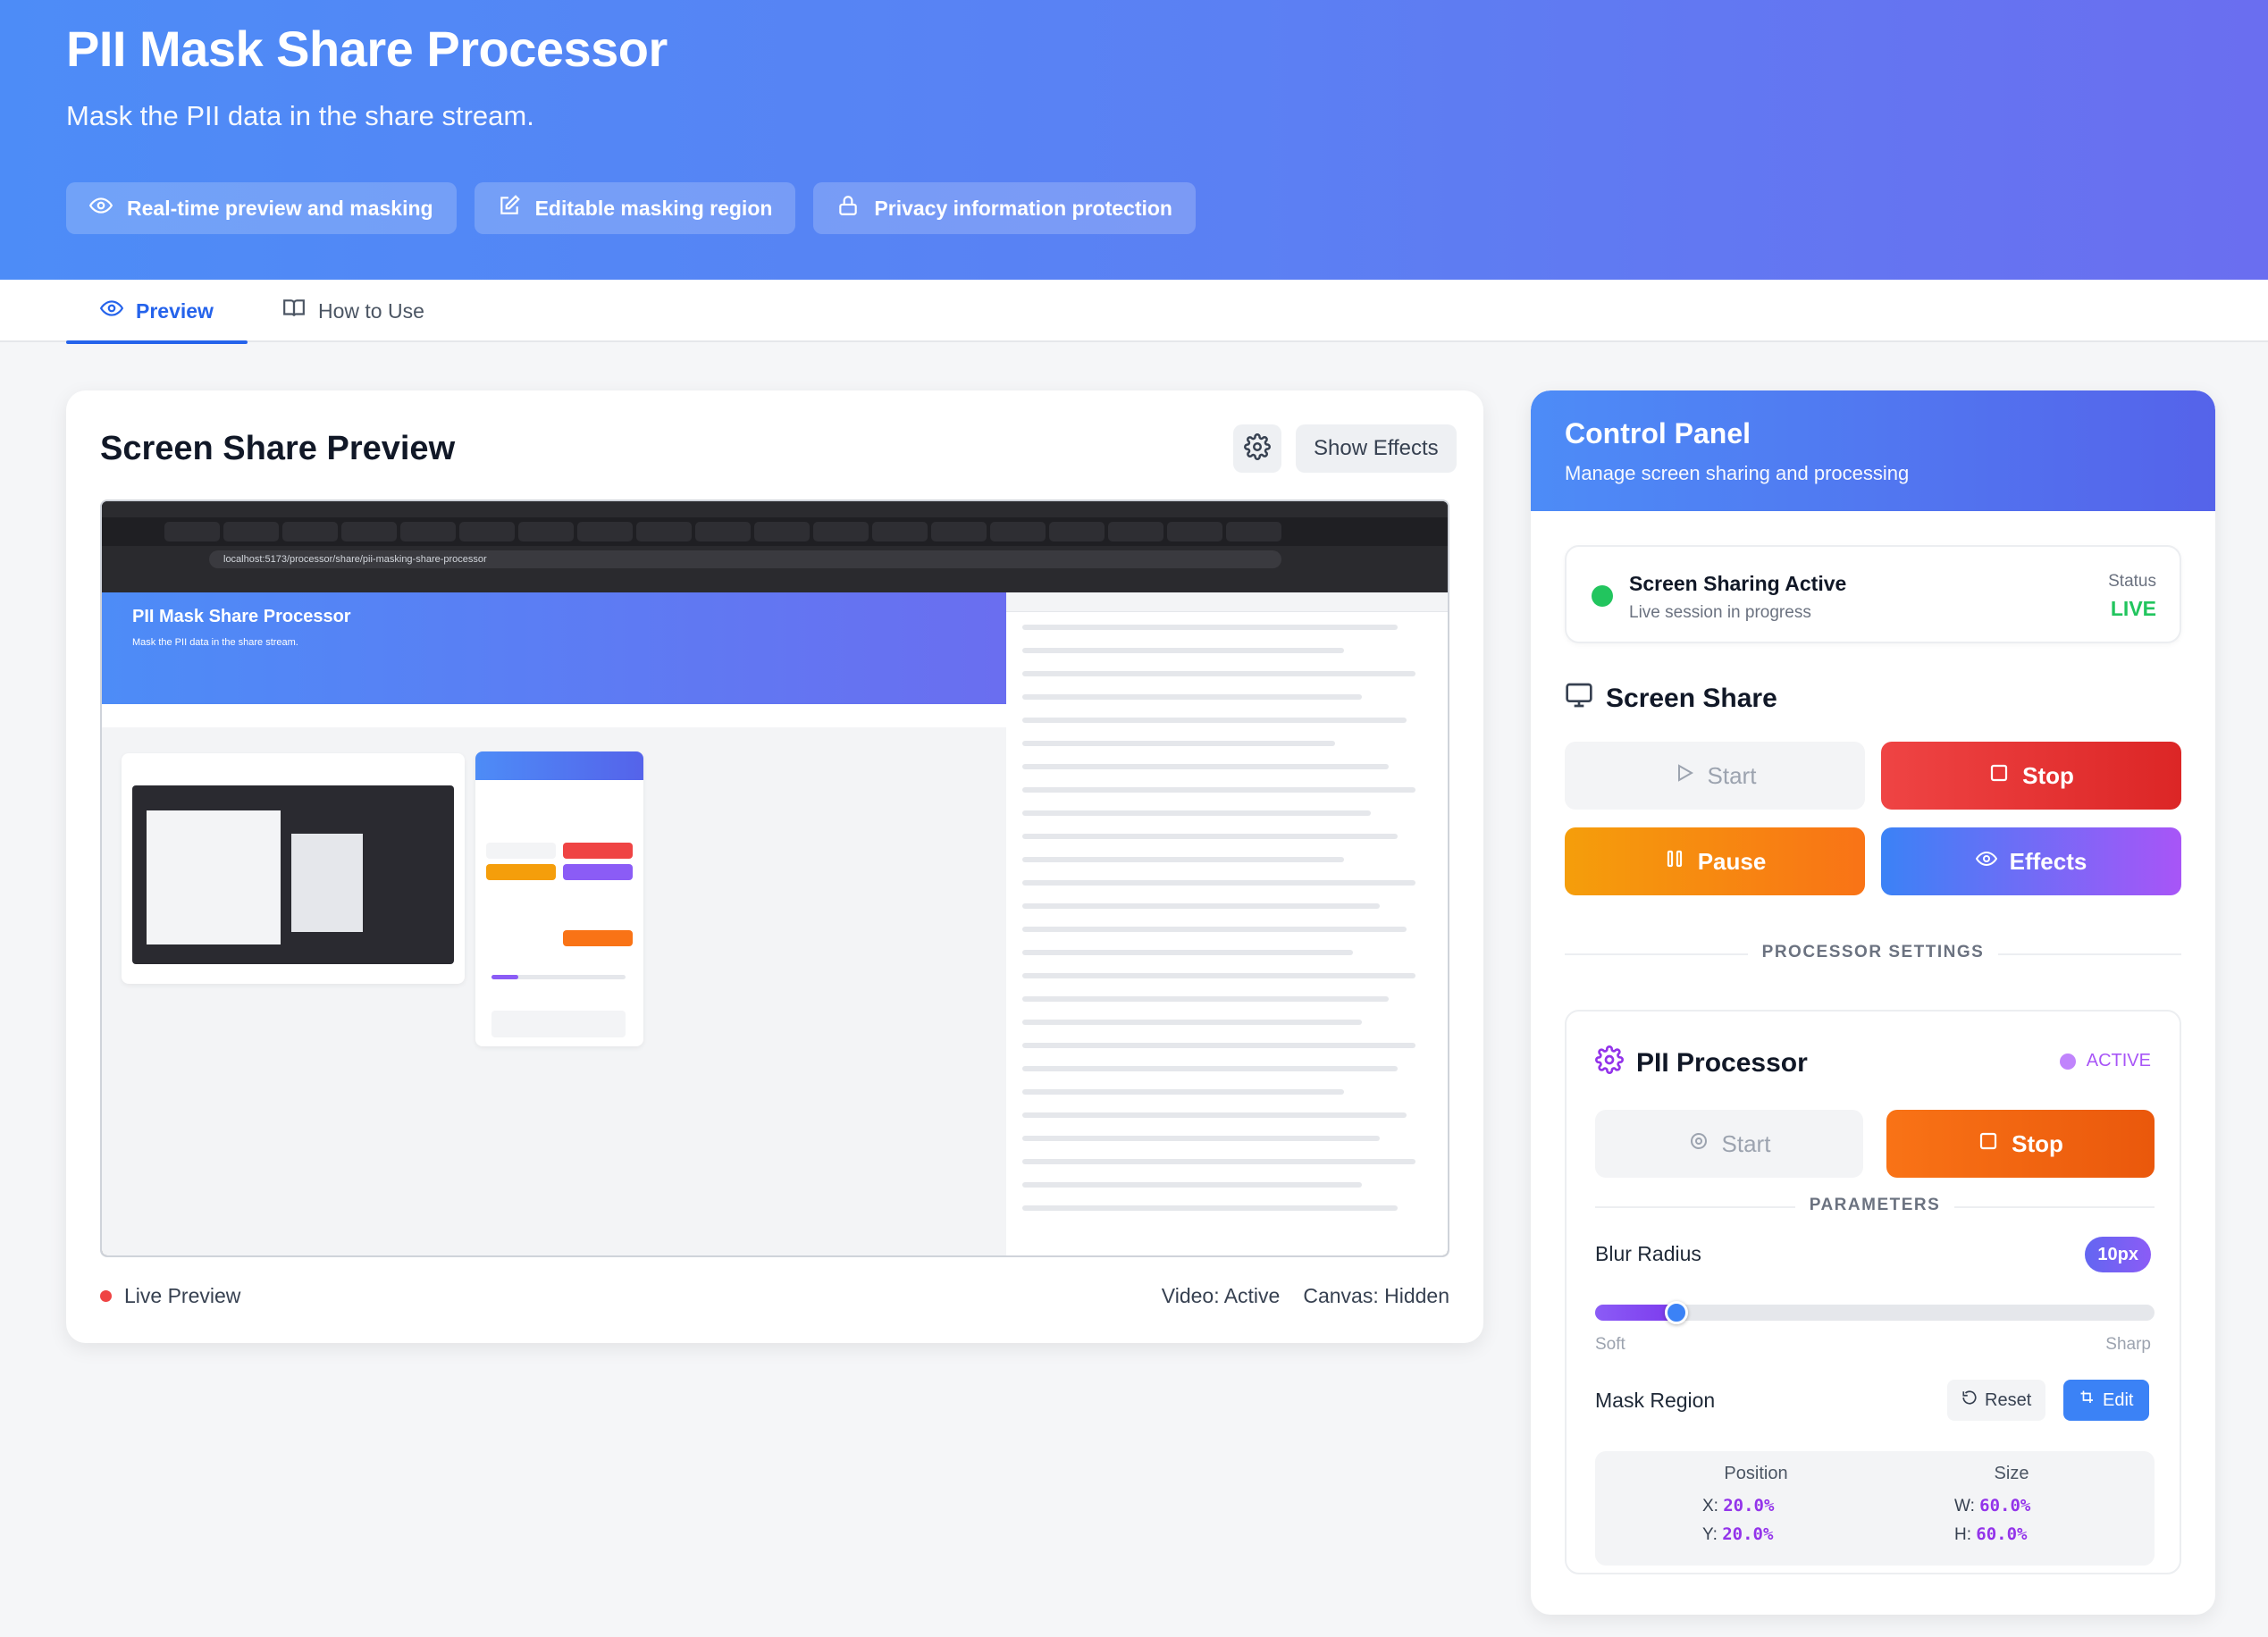 This screenshot has height=1637, width=2268. Describe the element at coordinates (1732, 861) in the screenshot. I see `button-label: Pause` at that location.